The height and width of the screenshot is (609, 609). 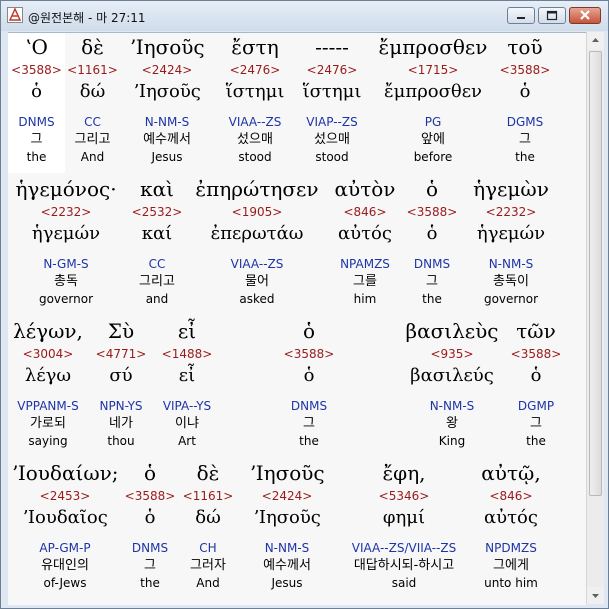 What do you see at coordinates (157, 241) in the screenshot?
I see `word-block: καὶ <2532> καί CC 그리고 and` at bounding box center [157, 241].